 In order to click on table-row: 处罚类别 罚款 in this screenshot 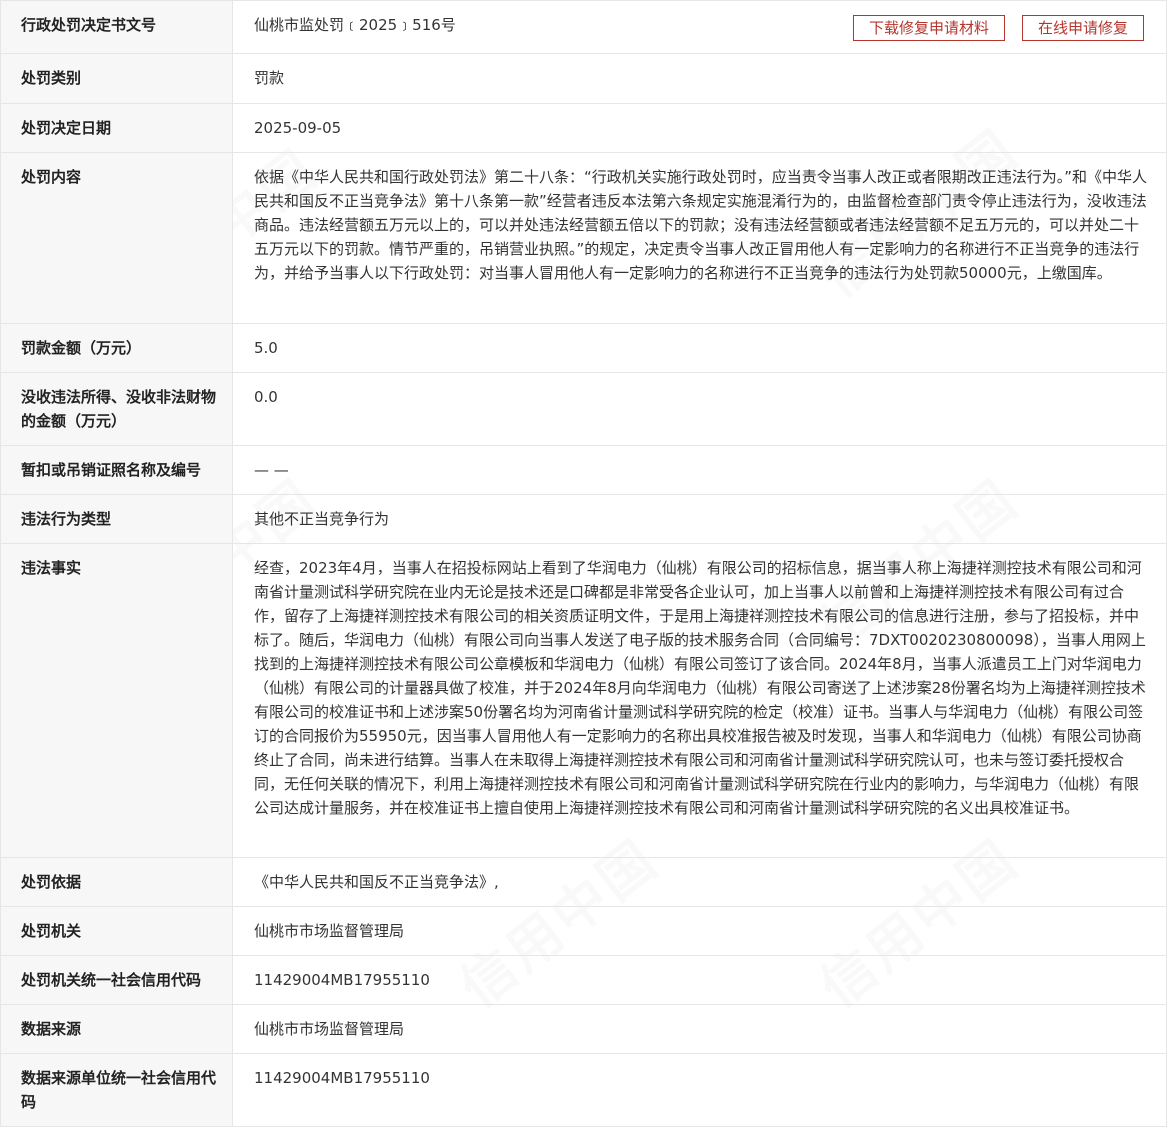, I will do `click(583, 78)`.